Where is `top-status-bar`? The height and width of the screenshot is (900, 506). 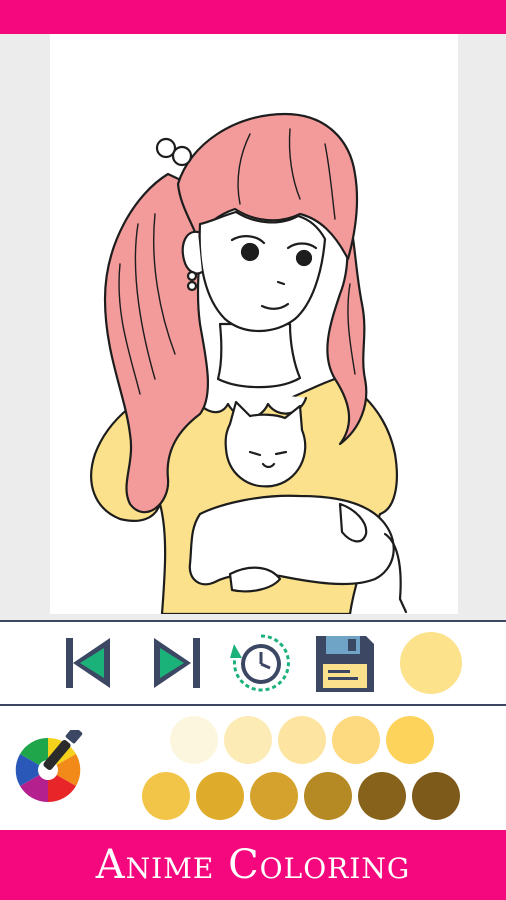 top-status-bar is located at coordinates (253, 17).